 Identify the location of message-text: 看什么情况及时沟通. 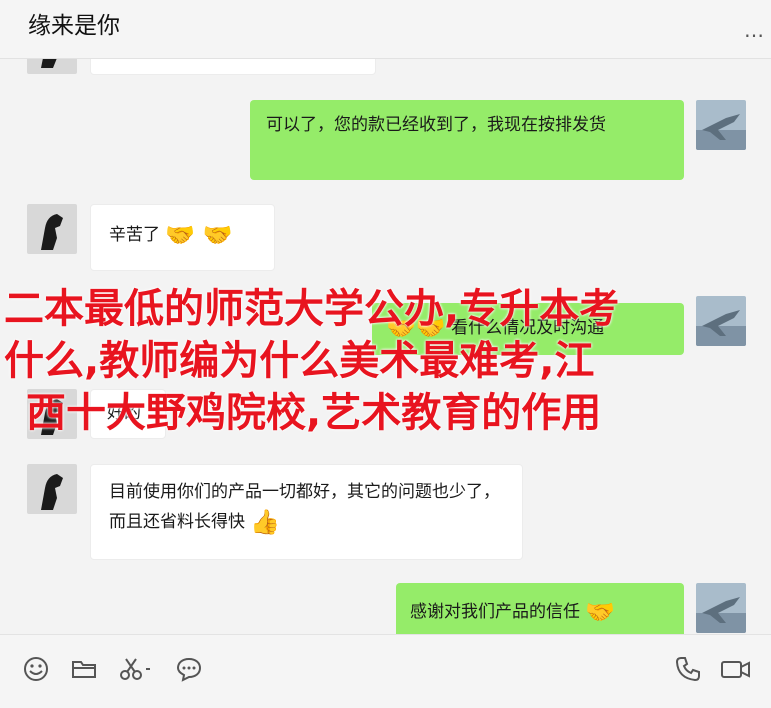
(528, 328).